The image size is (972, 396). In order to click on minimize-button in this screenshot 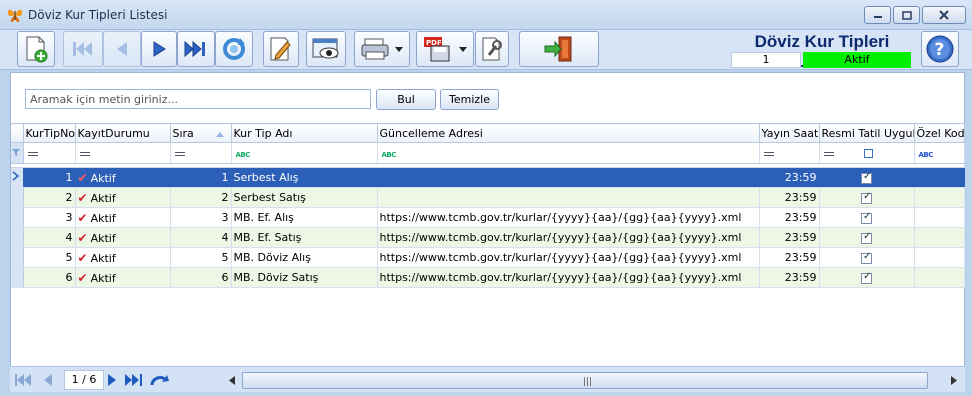, I will do `click(877, 15)`.